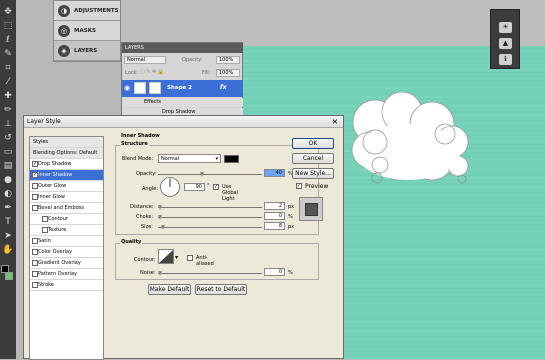  What do you see at coordinates (8, 54) in the screenshot?
I see `quick-select-tool-icon: ✎` at bounding box center [8, 54].